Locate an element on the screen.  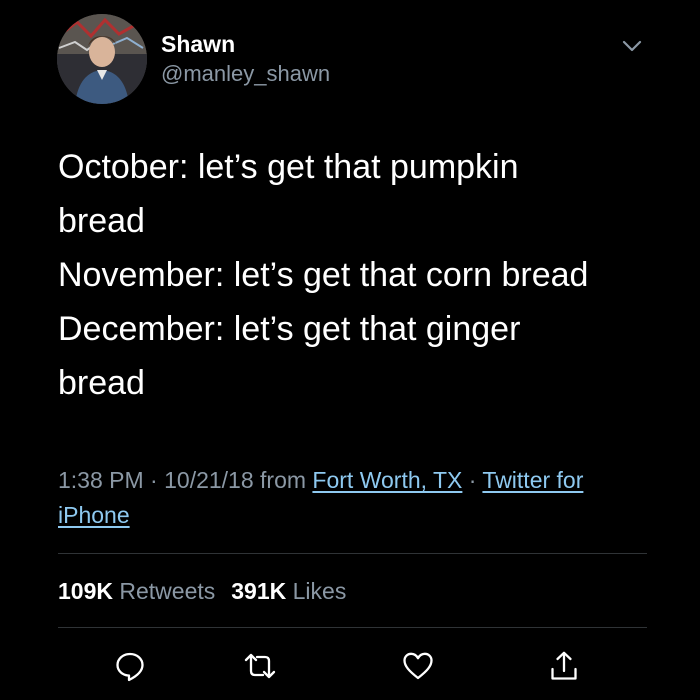
retweets-count: 109K is located at coordinates (85, 591).